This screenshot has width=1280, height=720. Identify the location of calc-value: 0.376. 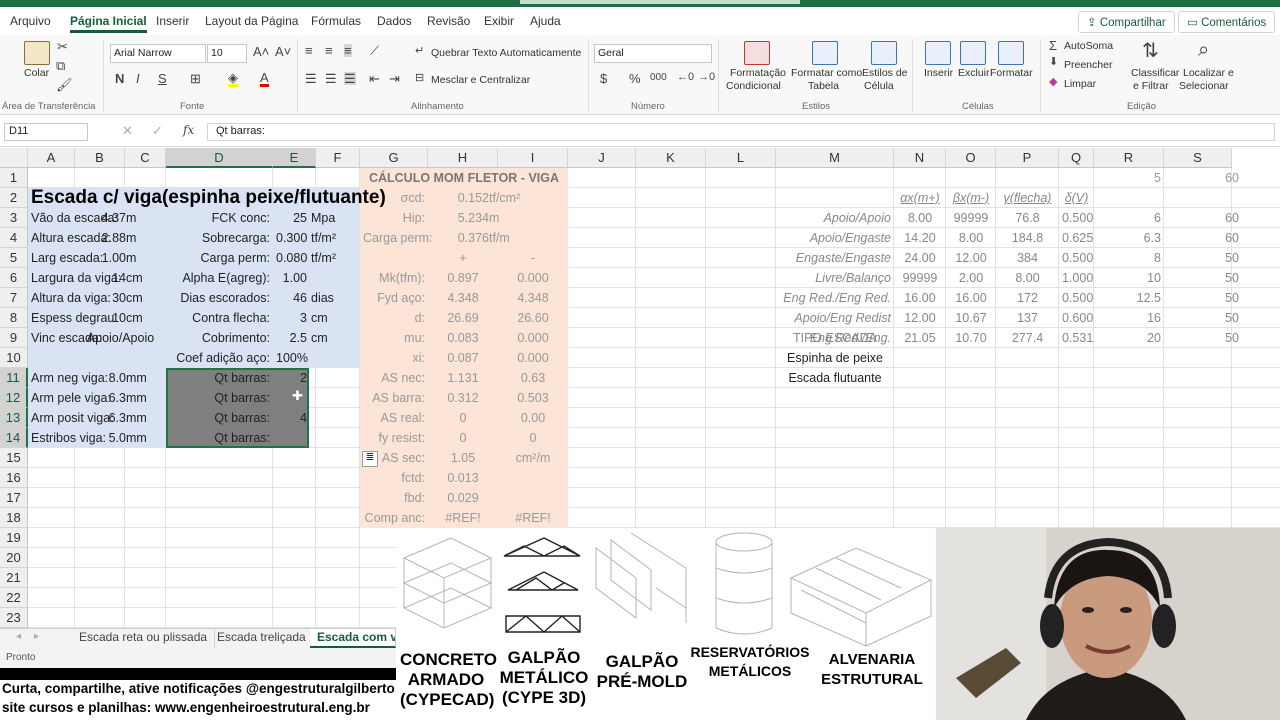
(460, 238).